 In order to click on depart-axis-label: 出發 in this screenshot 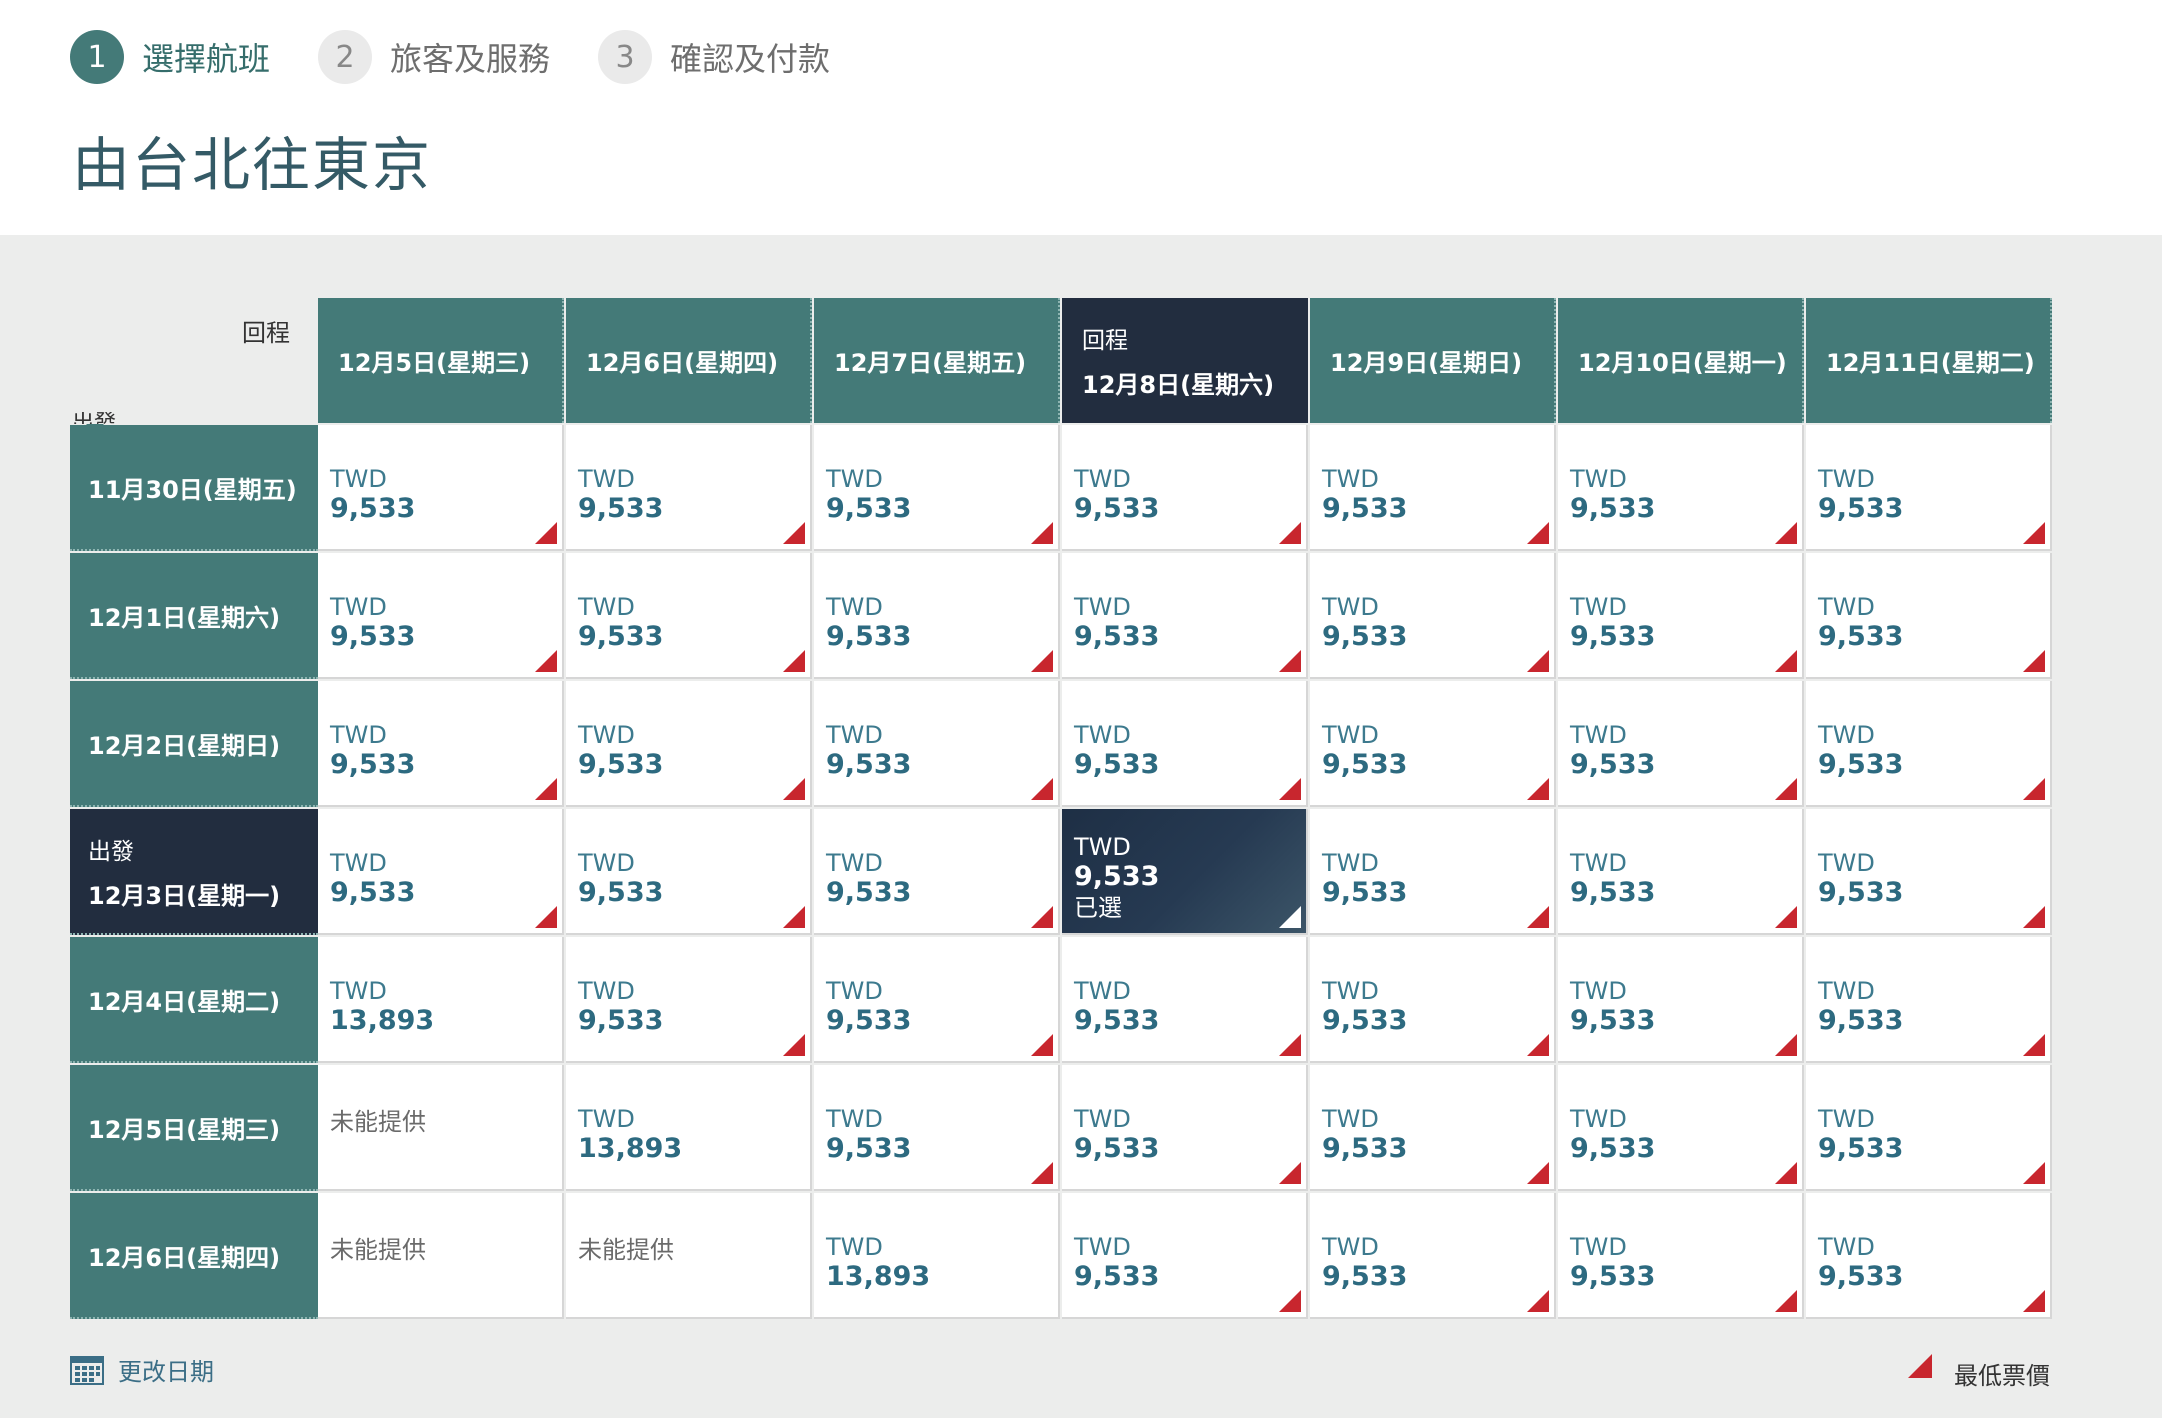, I will do `click(94, 418)`.